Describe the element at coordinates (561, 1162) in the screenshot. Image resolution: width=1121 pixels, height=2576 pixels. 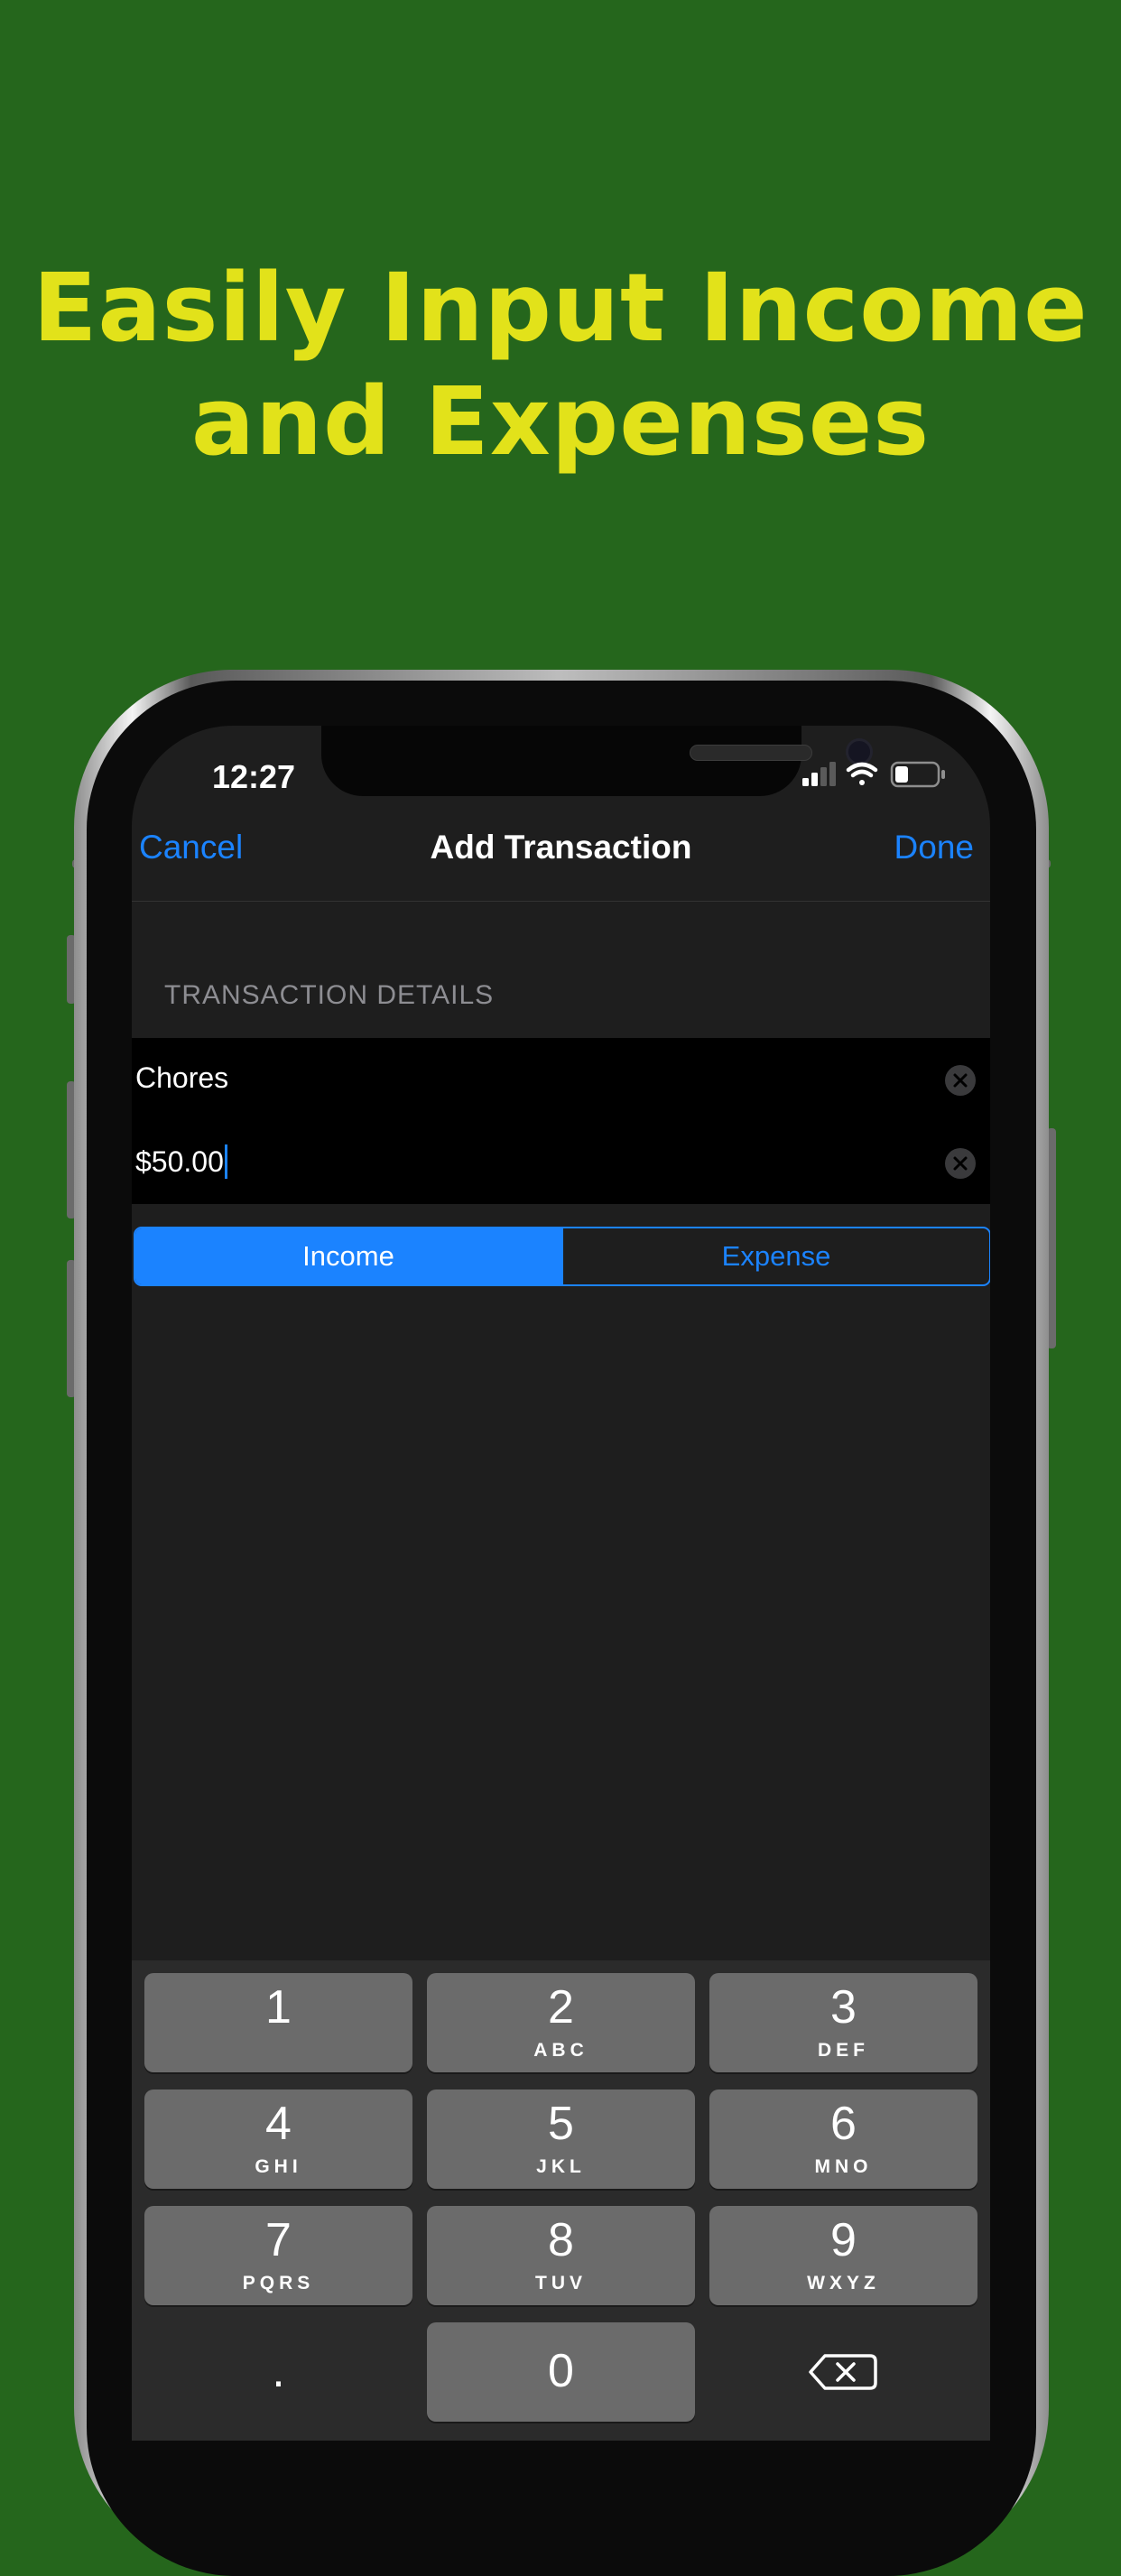
I see `amount-field: $50.00` at that location.